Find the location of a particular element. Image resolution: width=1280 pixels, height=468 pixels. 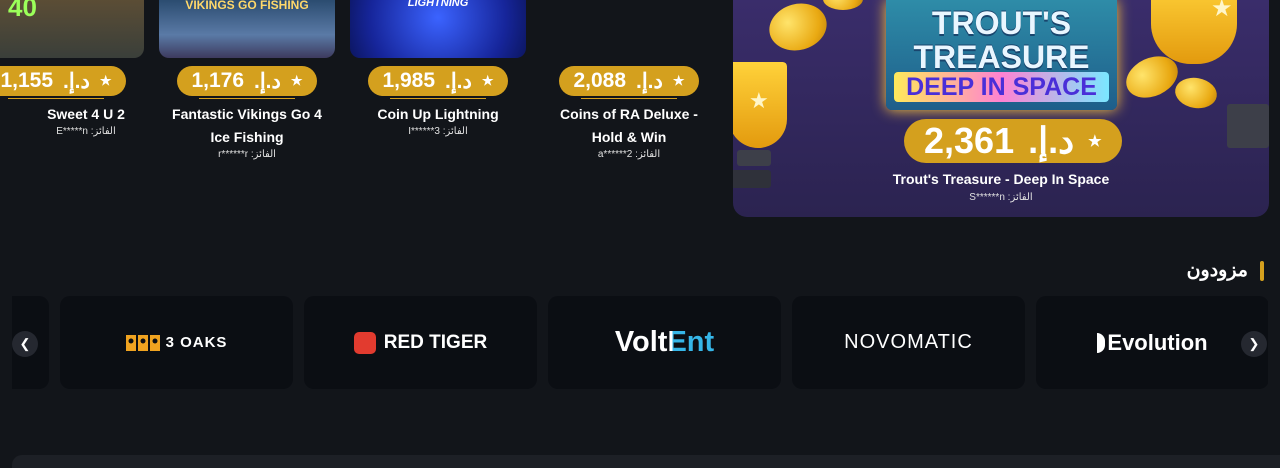

footer-strip is located at coordinates (646, 461).